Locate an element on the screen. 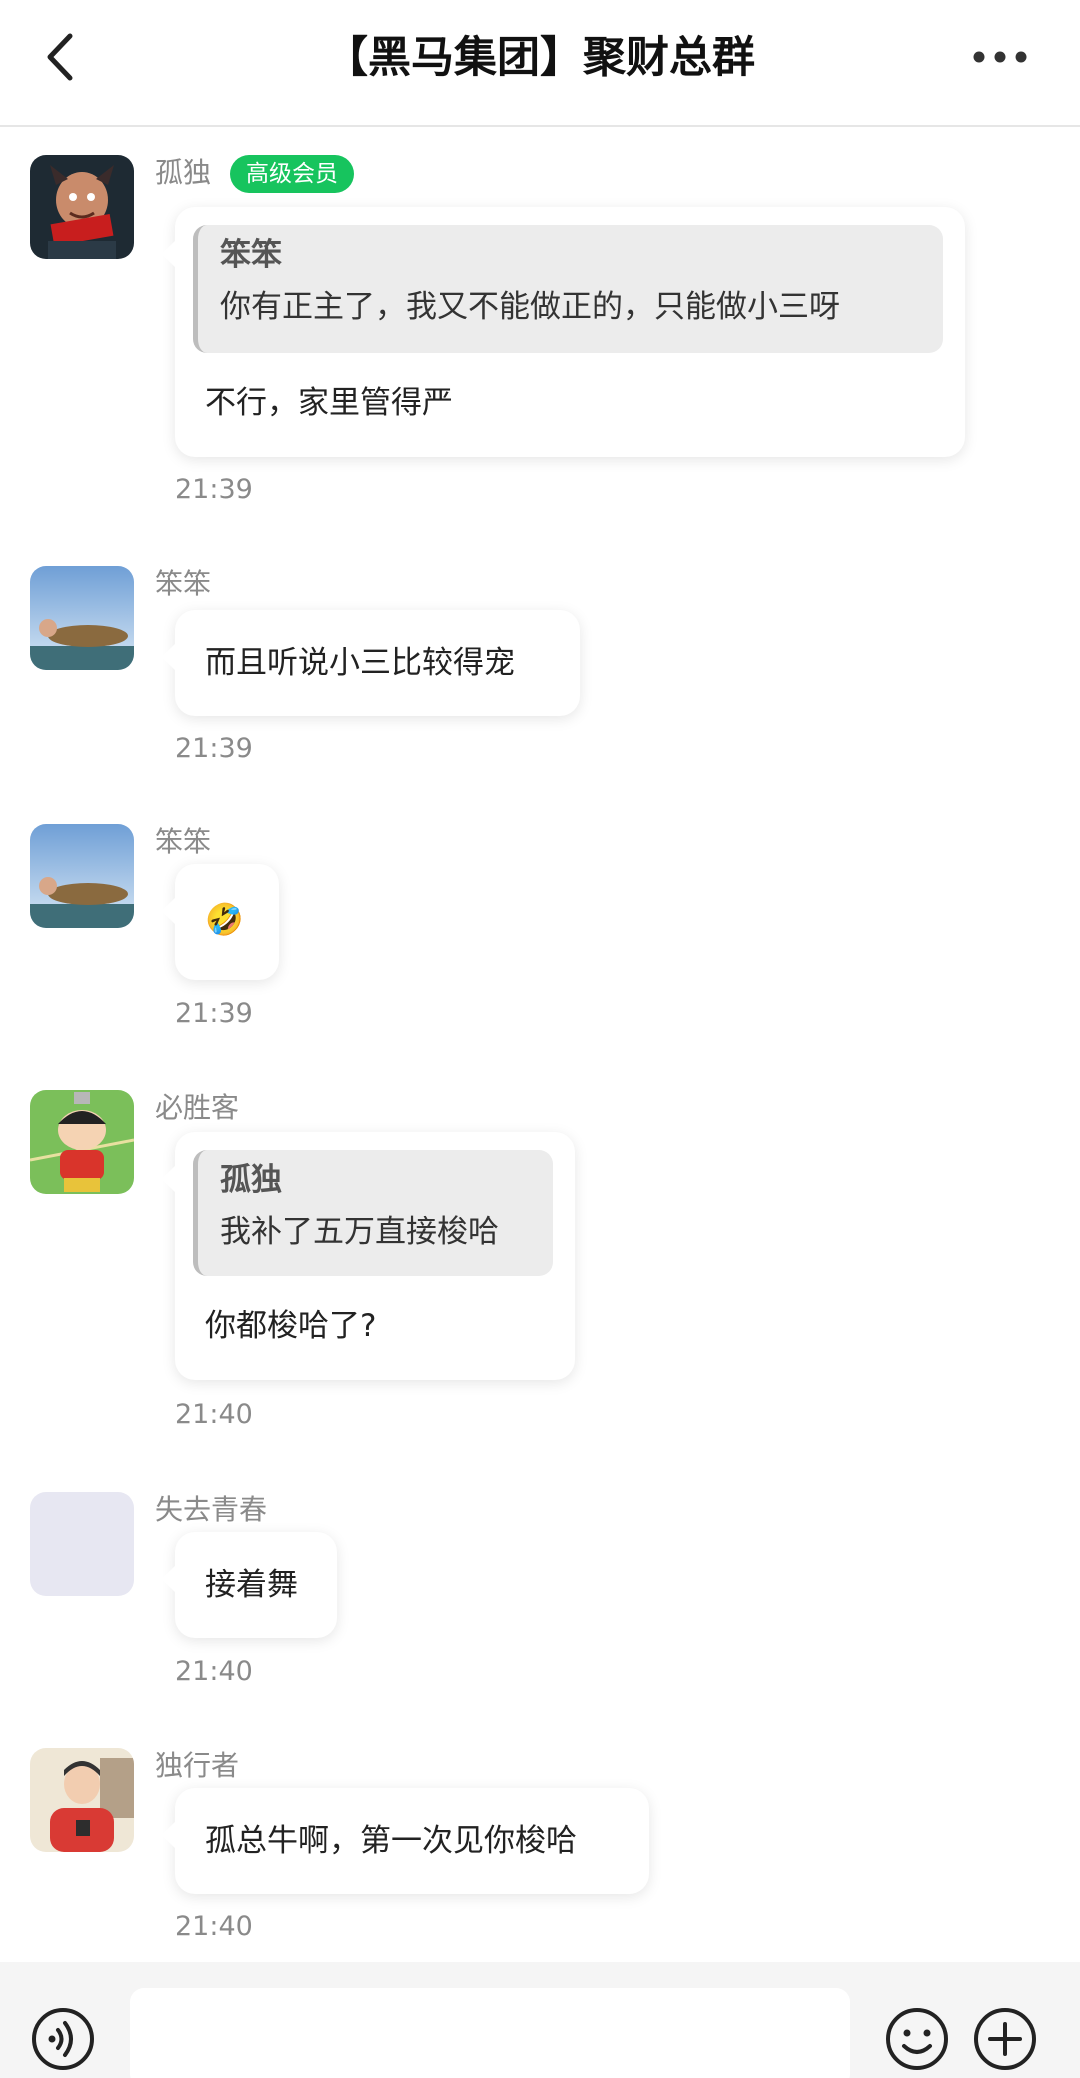  back-button is located at coordinates (60, 57).